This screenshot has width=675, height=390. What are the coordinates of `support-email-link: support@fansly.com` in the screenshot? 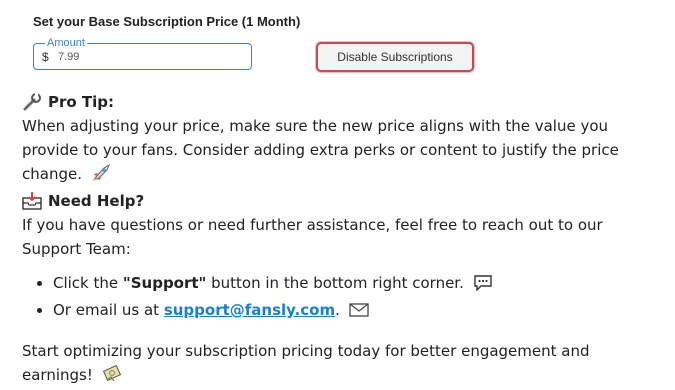 It's located at (249, 310).